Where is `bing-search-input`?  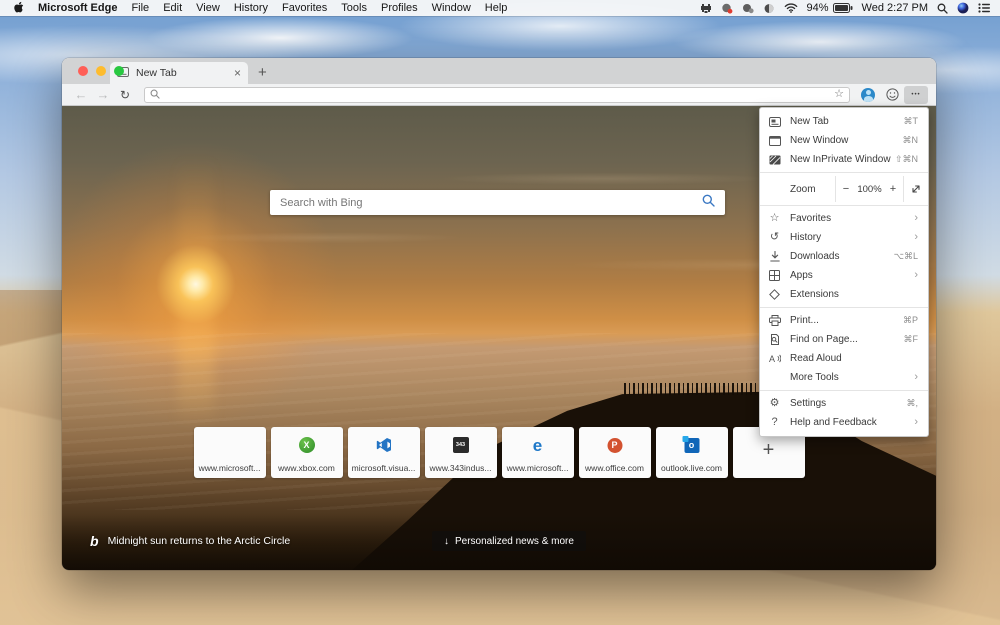
bing-search-input is located at coordinates (491, 202).